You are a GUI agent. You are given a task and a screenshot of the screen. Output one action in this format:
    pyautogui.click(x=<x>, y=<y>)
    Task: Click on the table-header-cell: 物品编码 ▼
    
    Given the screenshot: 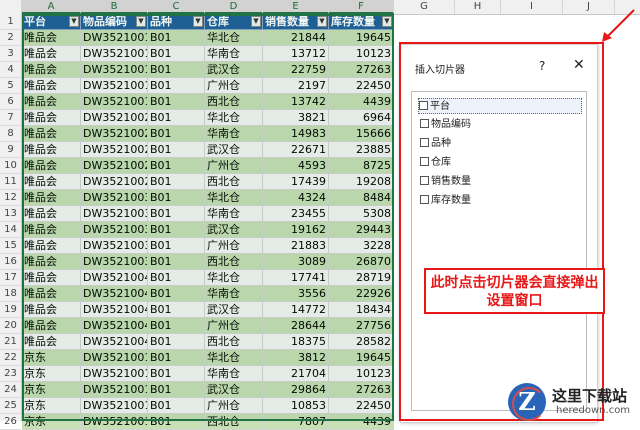 What is the action you would take?
    pyautogui.click(x=114, y=22)
    